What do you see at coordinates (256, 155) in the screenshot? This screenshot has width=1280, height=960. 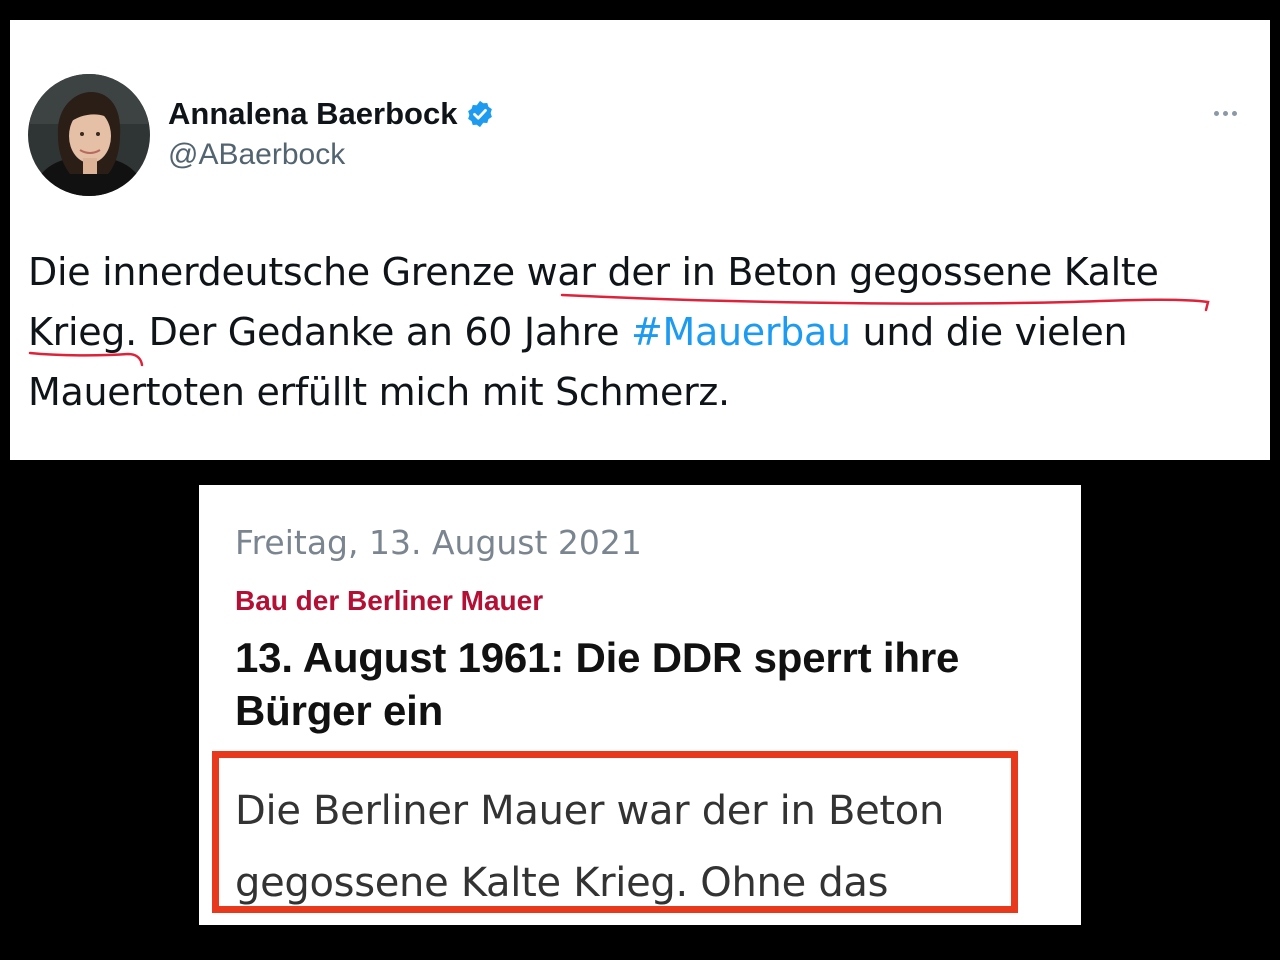 I see `user-handle: @ABaerbock` at bounding box center [256, 155].